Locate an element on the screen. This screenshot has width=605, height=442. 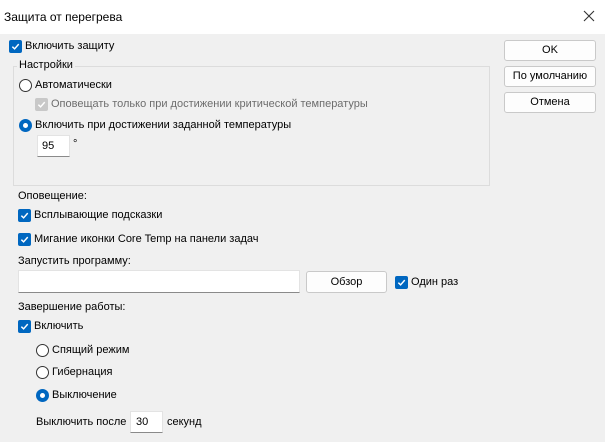
shutdown-enable-checkbox is located at coordinates (24, 326).